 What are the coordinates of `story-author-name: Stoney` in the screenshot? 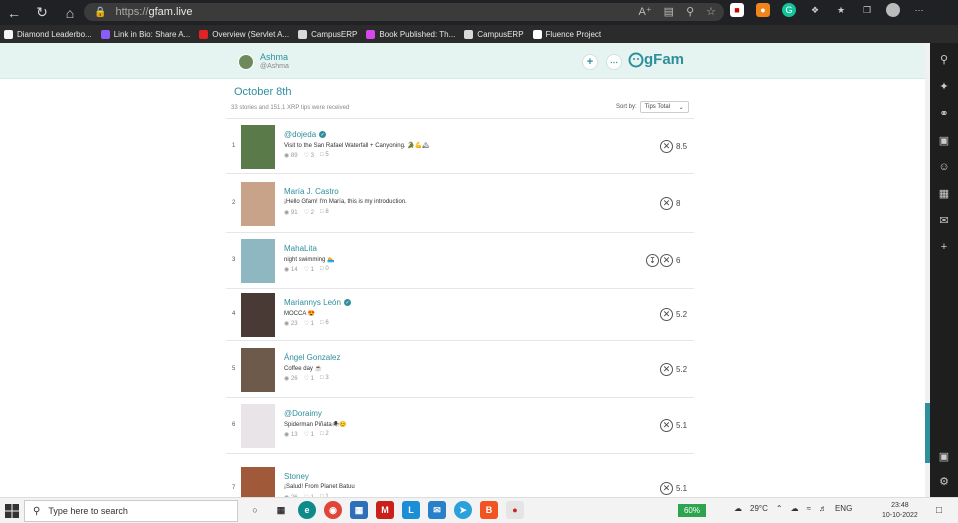 It's located at (296, 476).